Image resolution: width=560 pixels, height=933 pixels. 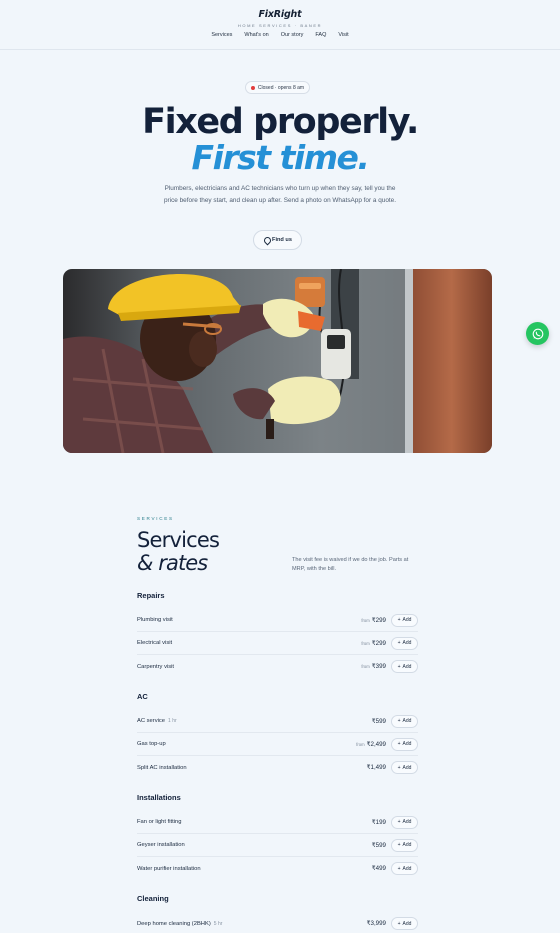 I want to click on nav-whats-on: What's on, so click(x=256, y=35).